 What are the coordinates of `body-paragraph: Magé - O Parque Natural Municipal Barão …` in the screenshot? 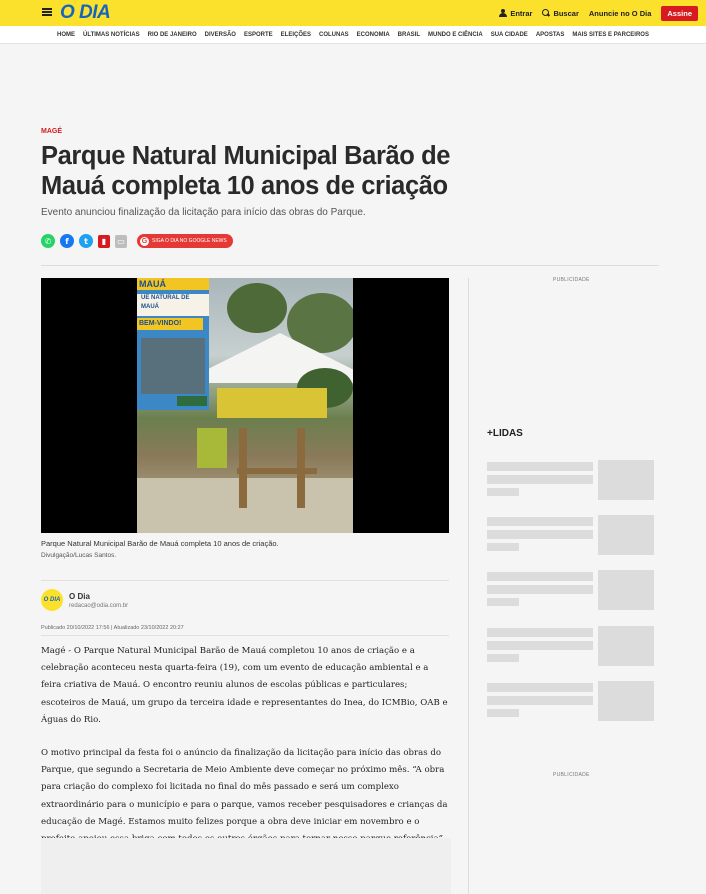 It's located at (244, 685).